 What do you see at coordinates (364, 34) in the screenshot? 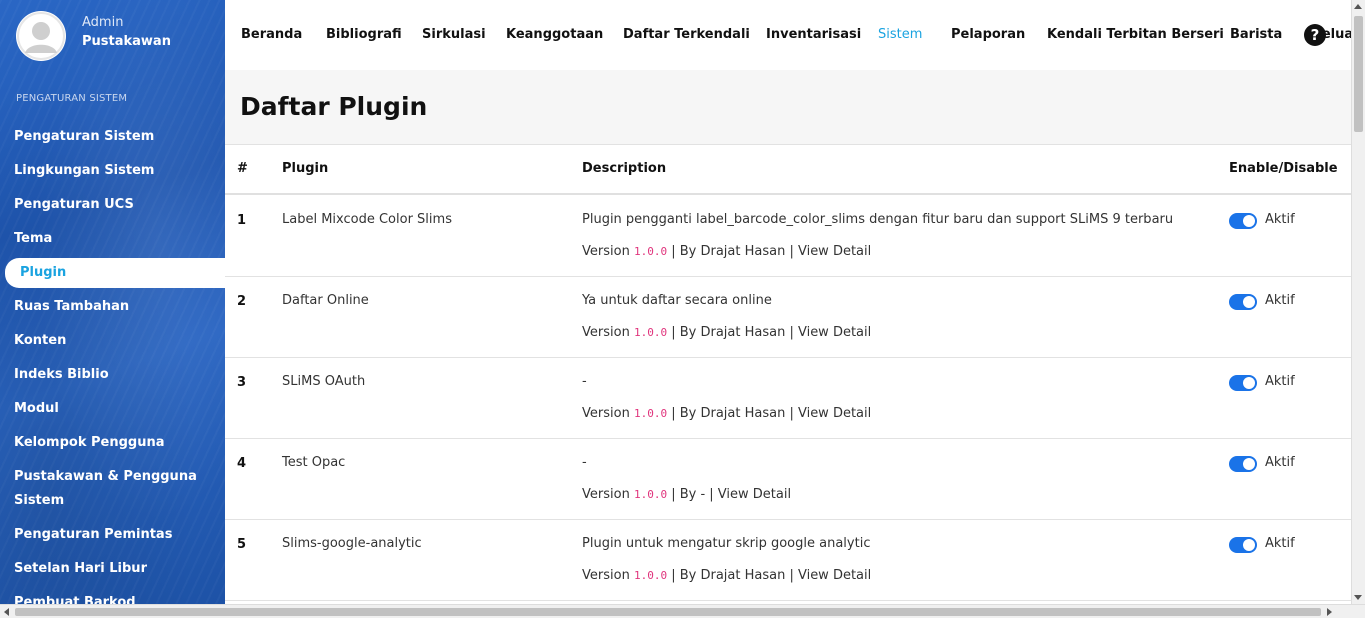
I see `nav-bibliografi: Bibliografi` at bounding box center [364, 34].